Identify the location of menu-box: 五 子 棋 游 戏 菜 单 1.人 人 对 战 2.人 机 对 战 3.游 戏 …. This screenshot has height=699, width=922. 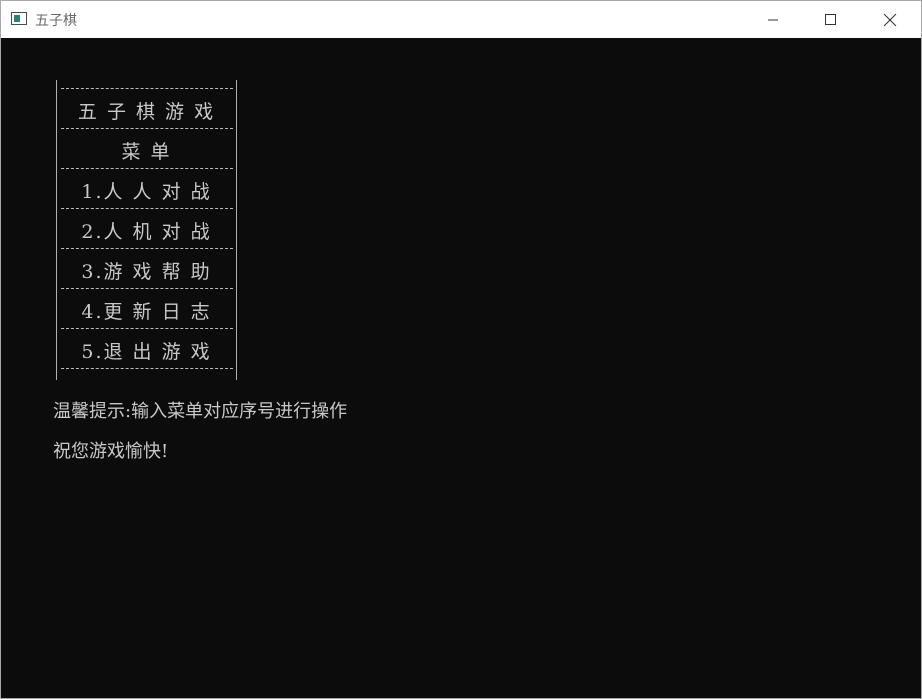
(146, 230).